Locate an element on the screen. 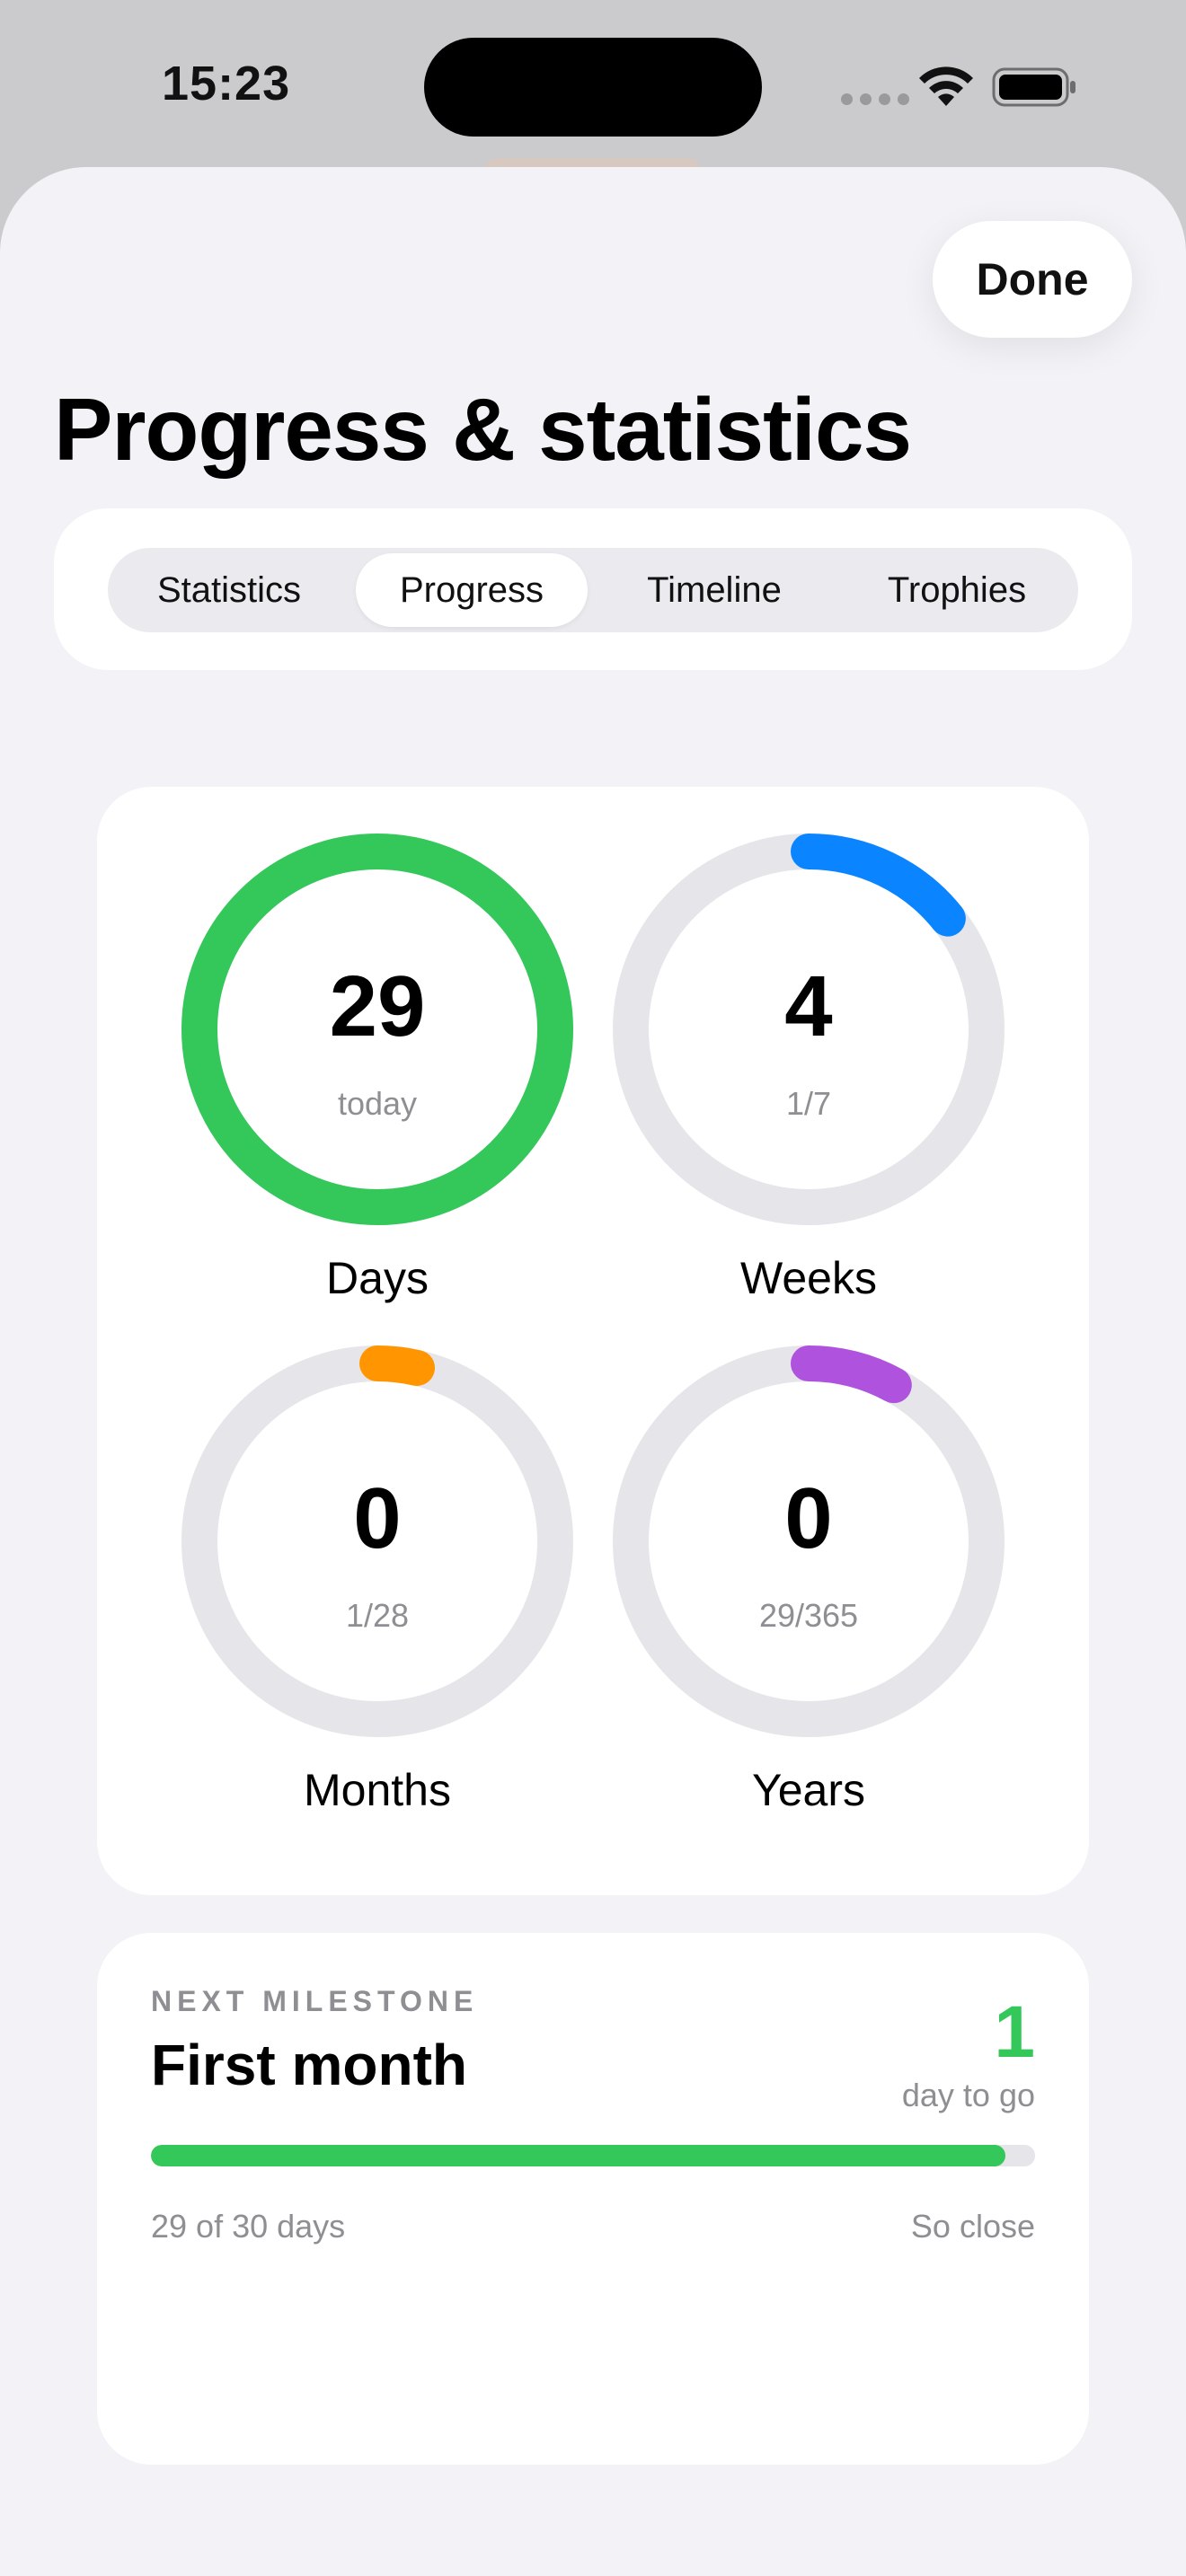  milestone-progress-fill is located at coordinates (578, 2155).